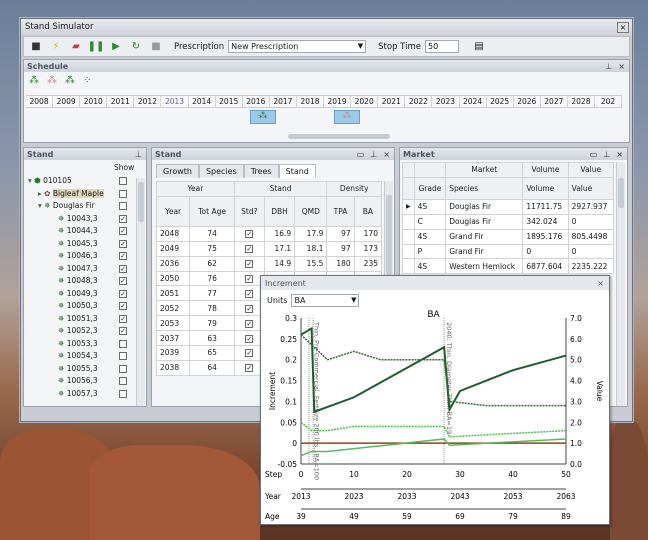  Describe the element at coordinates (297, 46) in the screenshot. I see `prescription-select: New Prescription ▼` at that location.